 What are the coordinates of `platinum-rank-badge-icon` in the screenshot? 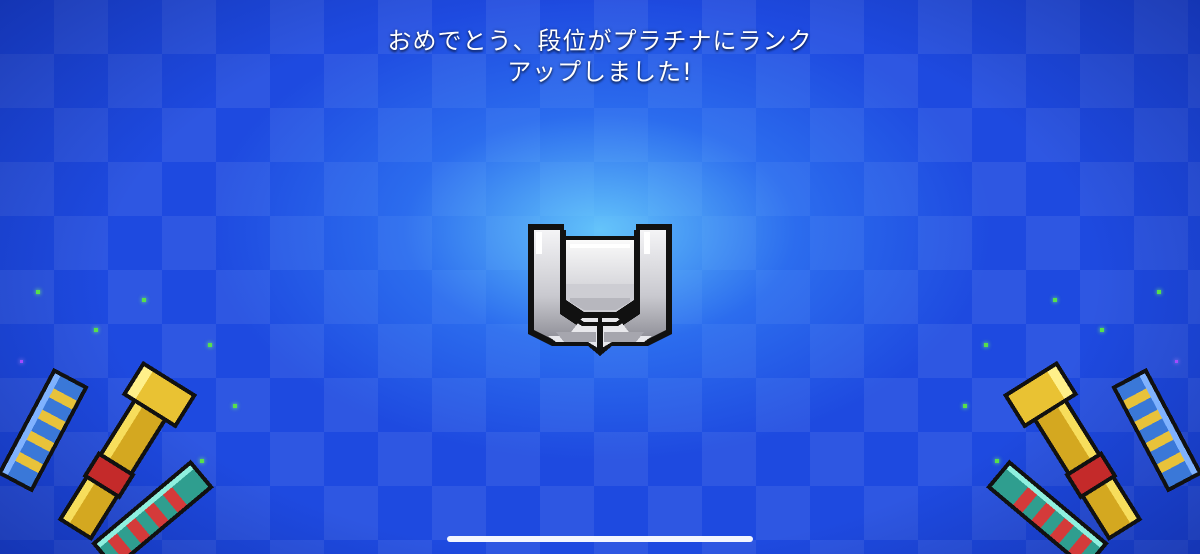 It's located at (600, 290).